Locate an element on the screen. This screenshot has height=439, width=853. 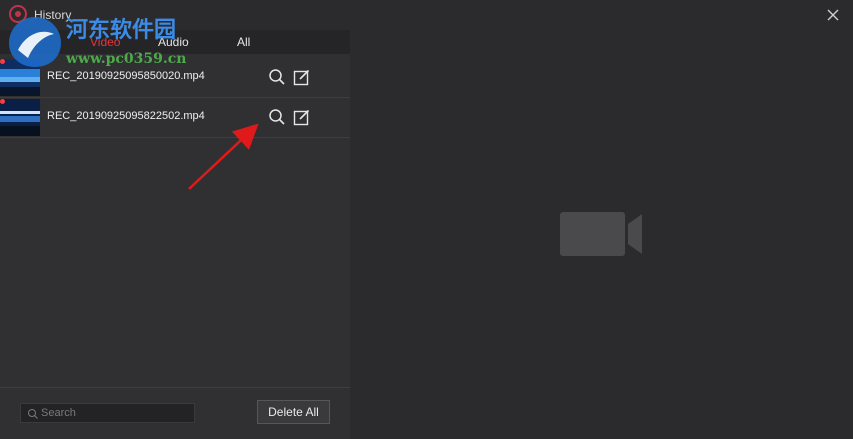
watermark-logo-icon is located at coordinates (35, 42).